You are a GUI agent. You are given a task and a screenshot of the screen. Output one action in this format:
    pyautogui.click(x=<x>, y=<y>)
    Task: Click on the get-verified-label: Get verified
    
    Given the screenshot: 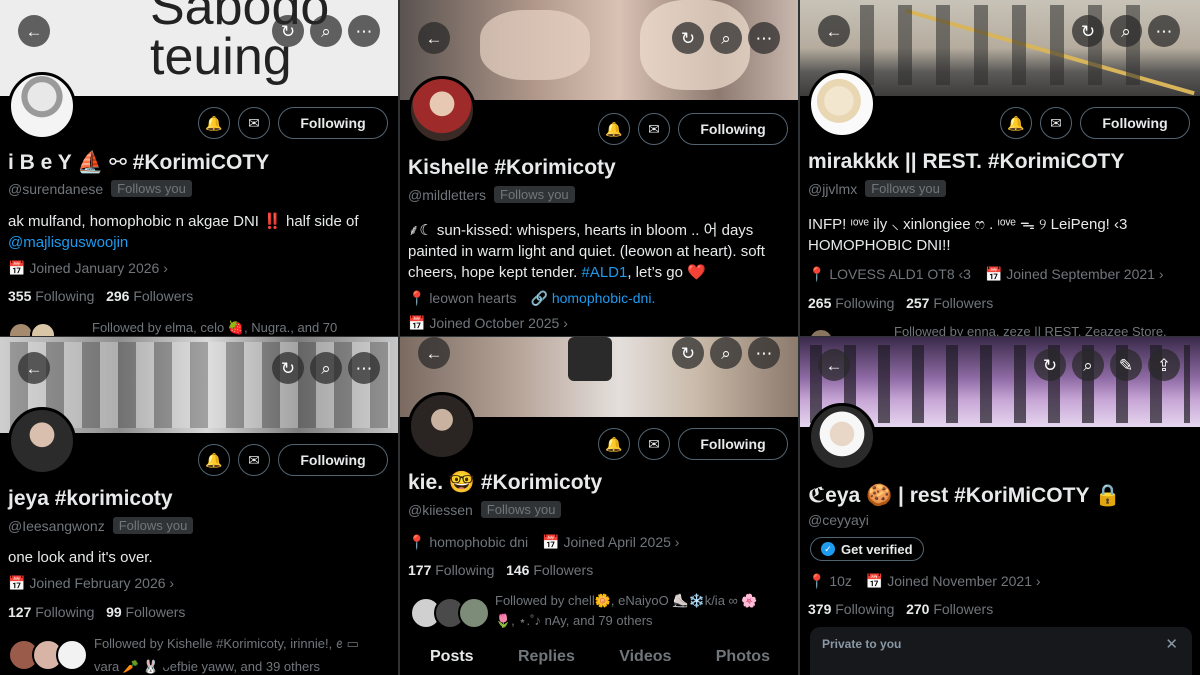 What is the action you would take?
    pyautogui.click(x=877, y=549)
    